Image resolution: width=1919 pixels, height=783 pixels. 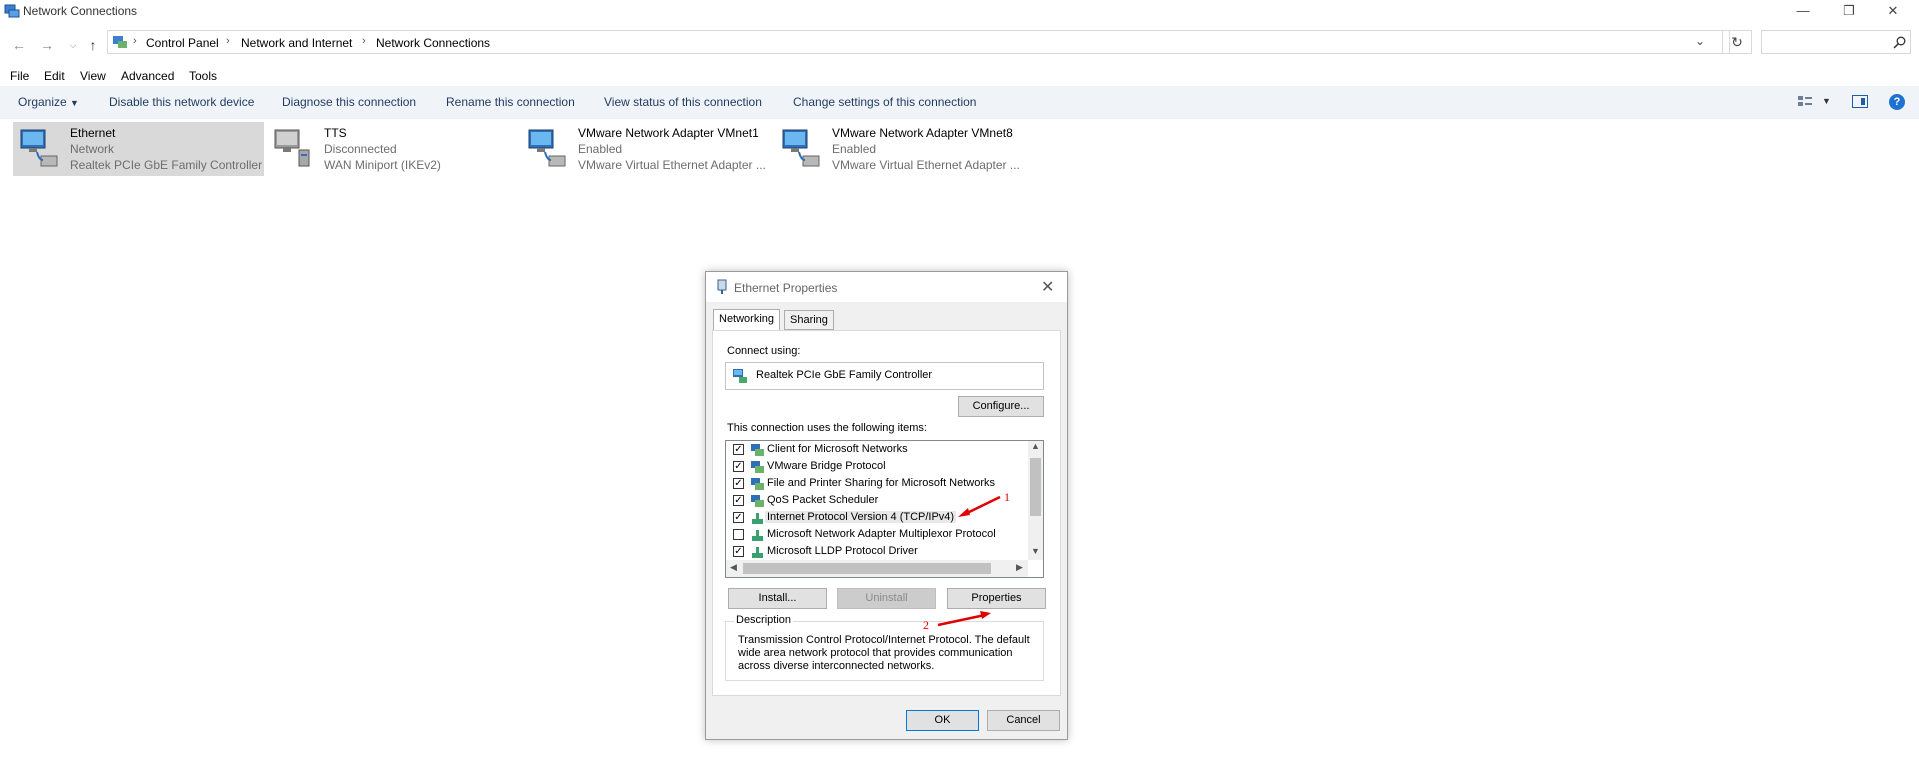 I want to click on connection-status: Disconnected, so click(x=360, y=149).